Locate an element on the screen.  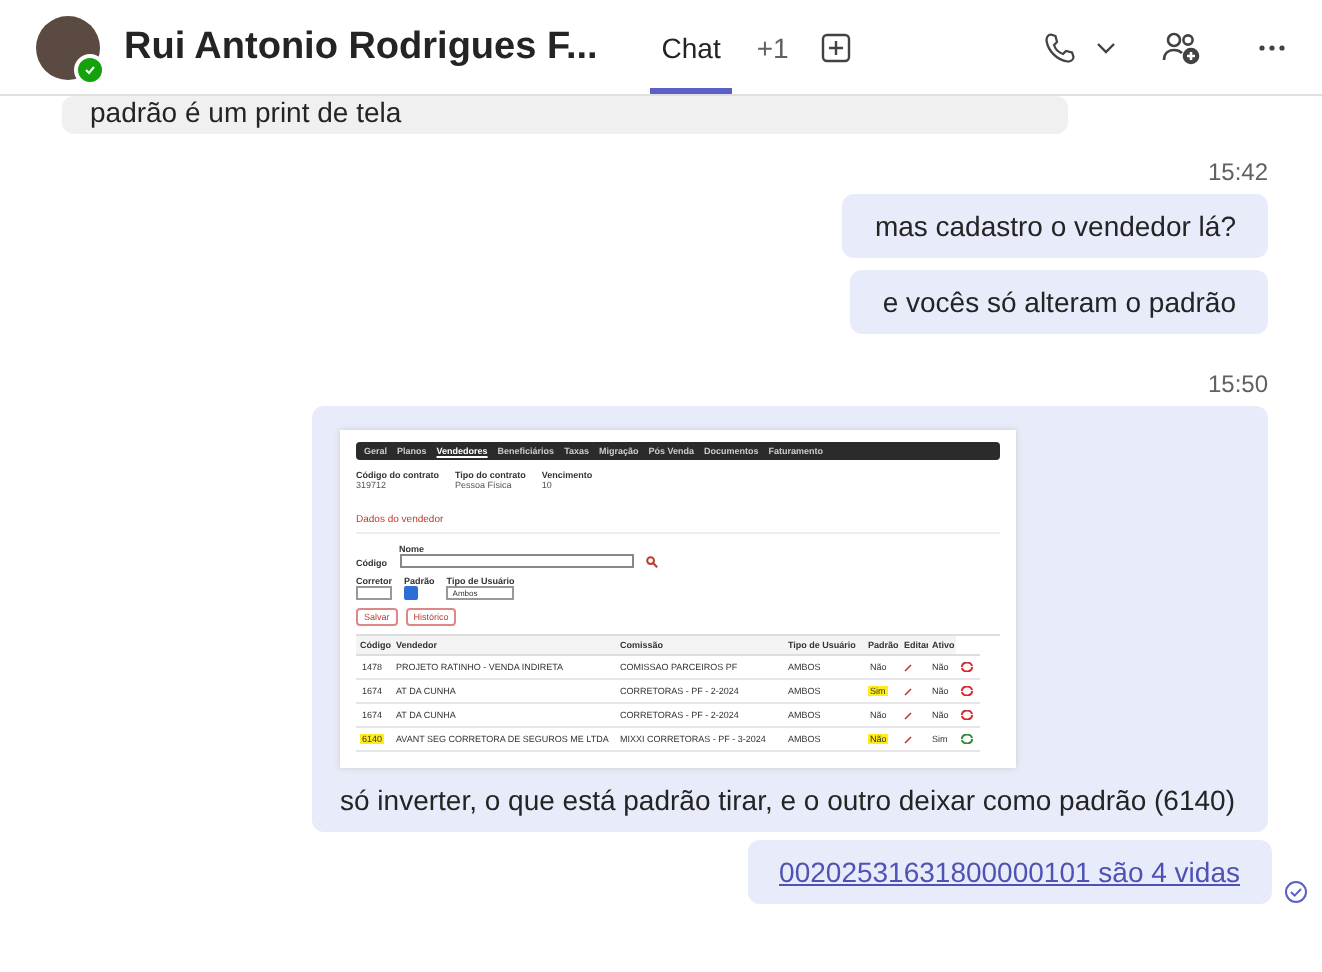
chat-tab: +1 is located at coordinates (772, 47).